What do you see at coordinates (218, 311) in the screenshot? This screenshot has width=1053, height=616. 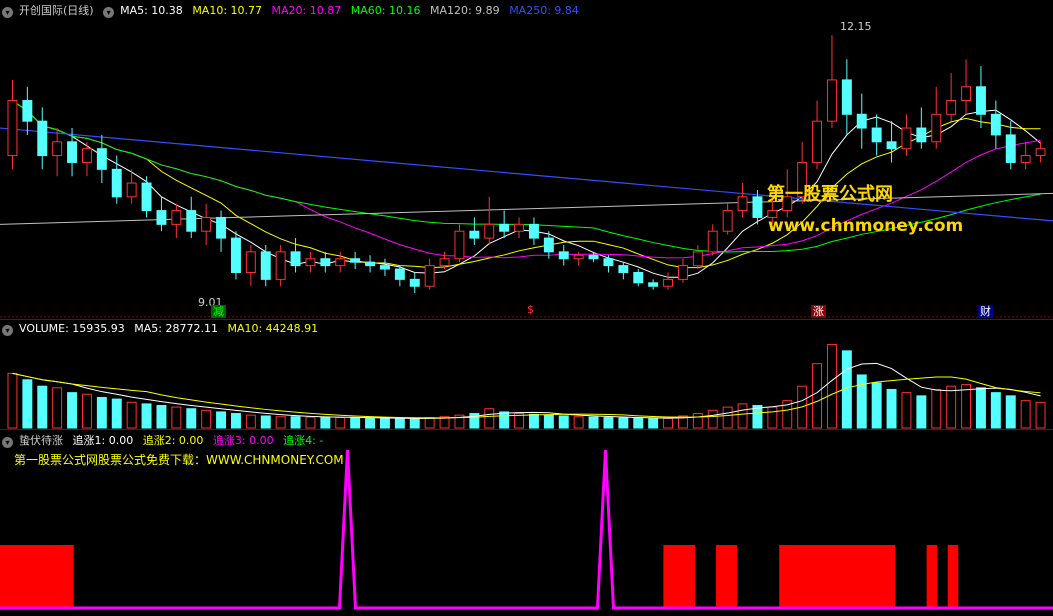 I see `event-marker-reduce: 减` at bounding box center [218, 311].